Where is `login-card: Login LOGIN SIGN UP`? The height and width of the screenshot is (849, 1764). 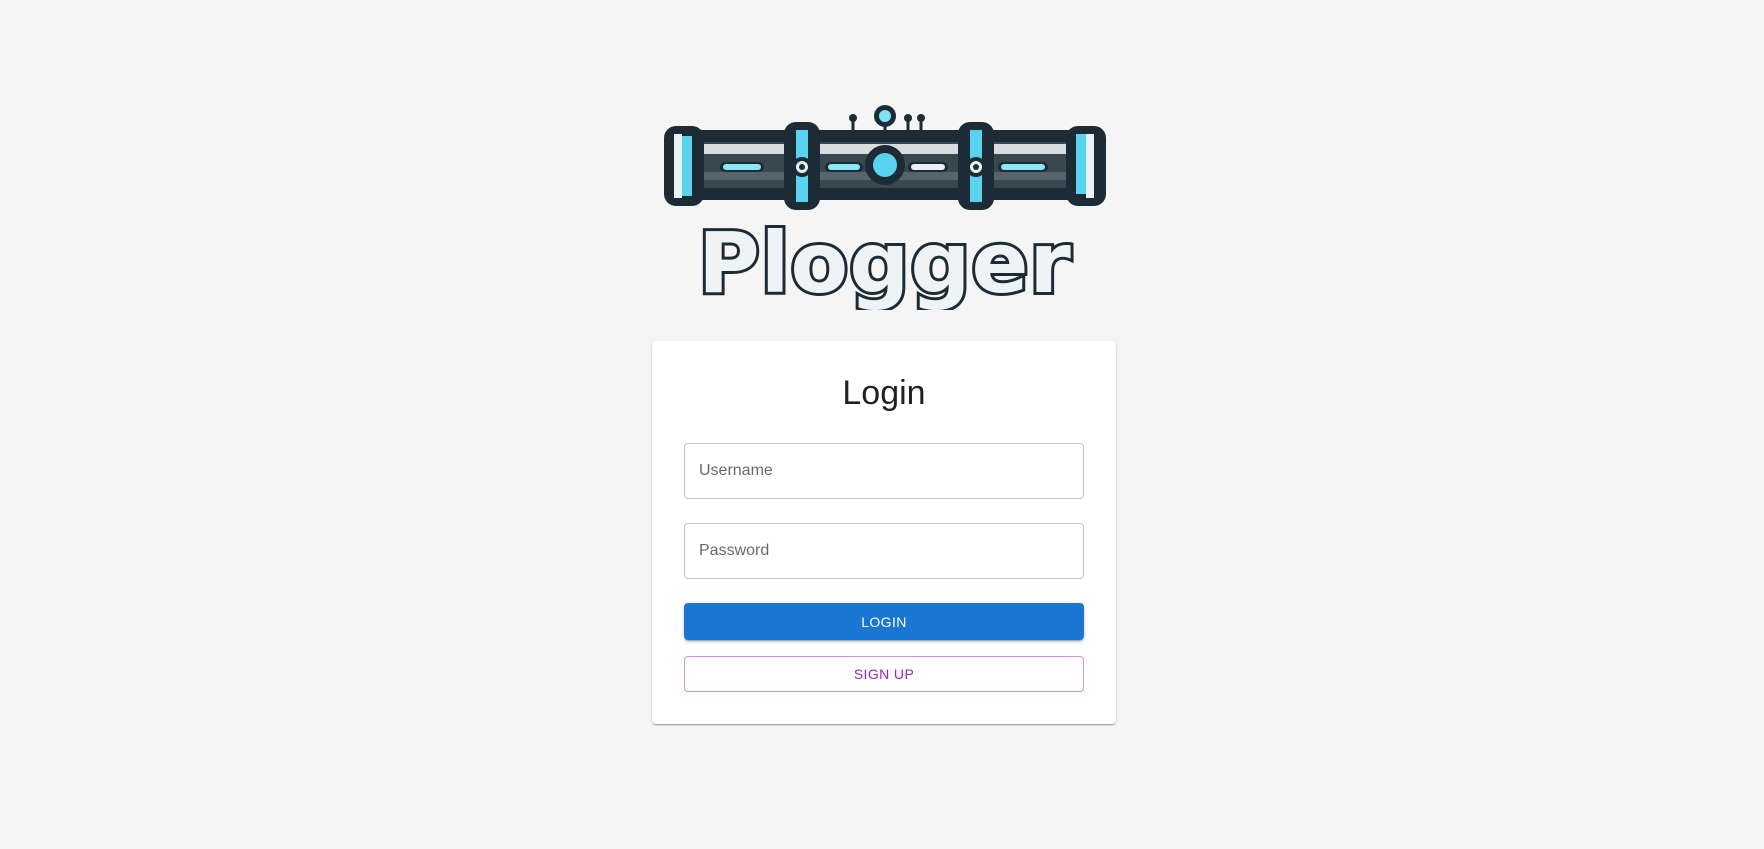
login-card: Login LOGIN SIGN UP is located at coordinates (884, 532).